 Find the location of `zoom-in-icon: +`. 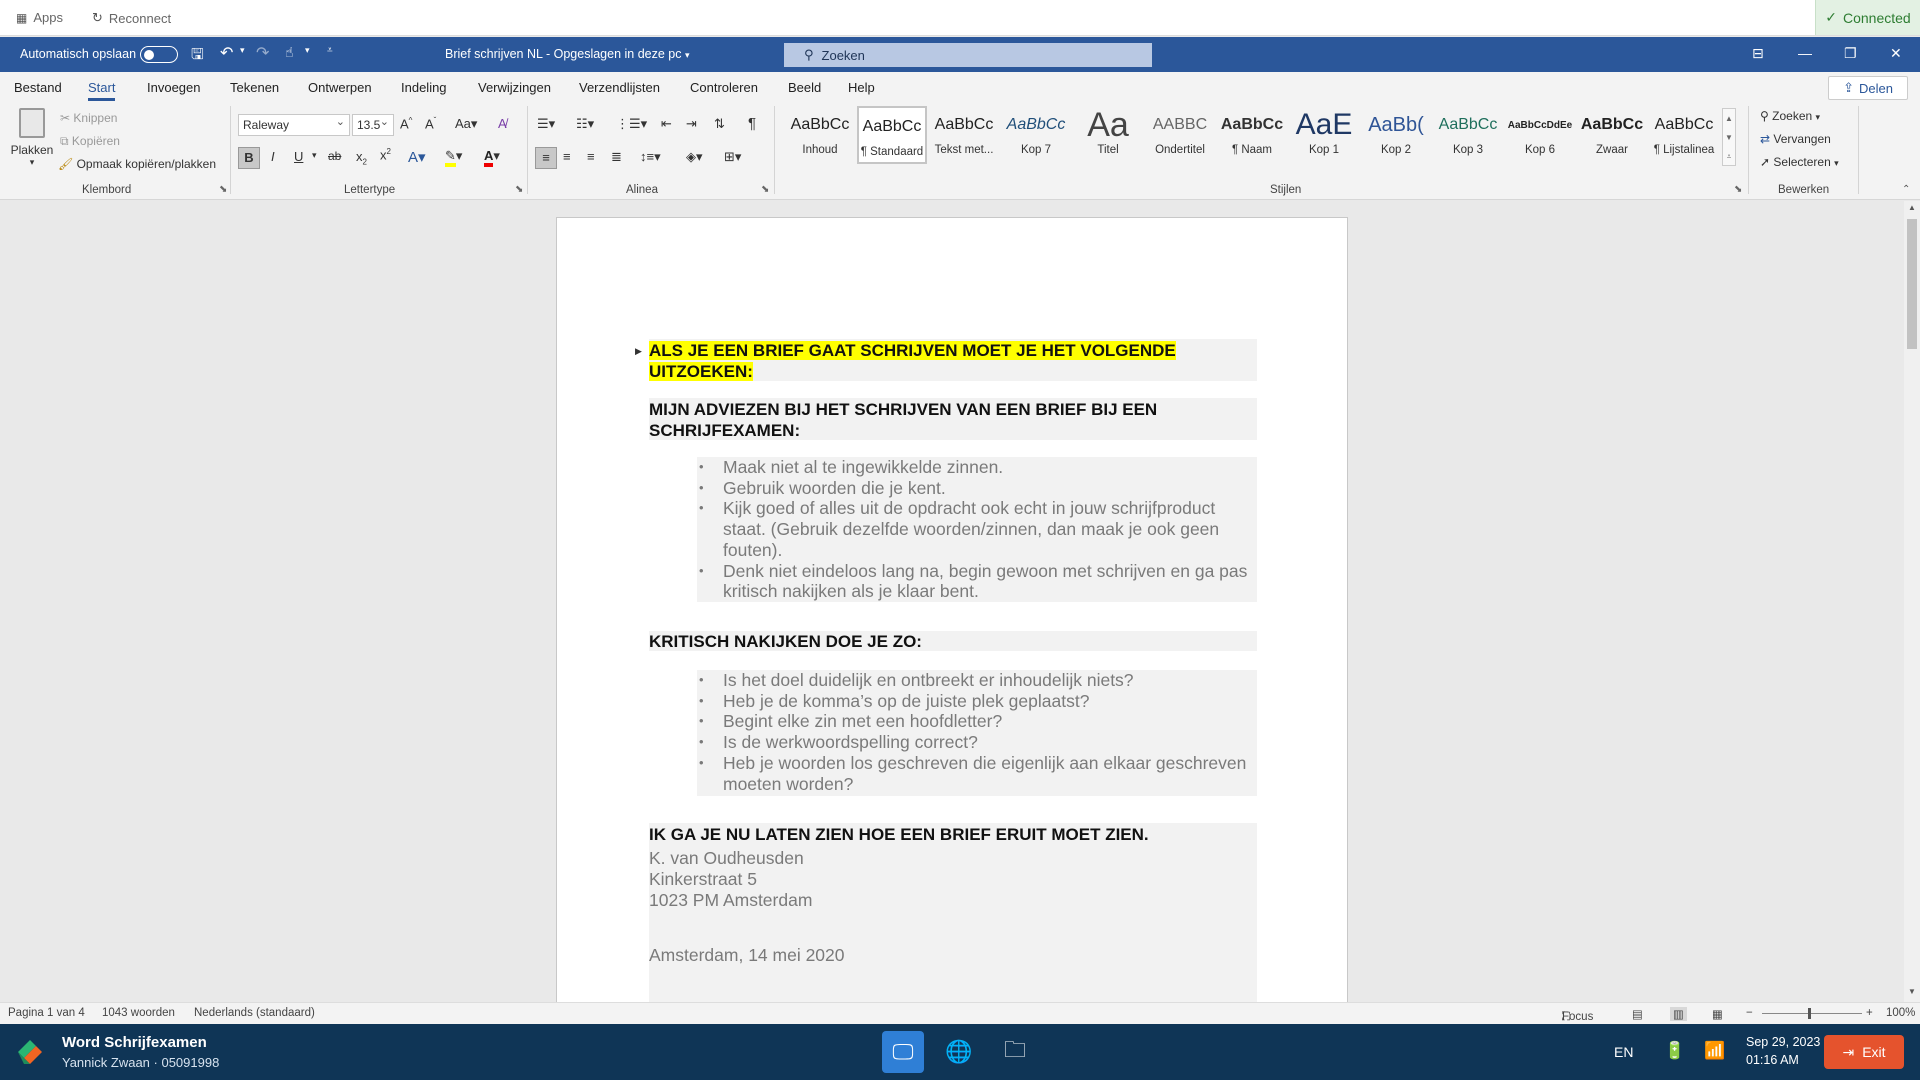

zoom-in-icon: + is located at coordinates (1869, 1013).